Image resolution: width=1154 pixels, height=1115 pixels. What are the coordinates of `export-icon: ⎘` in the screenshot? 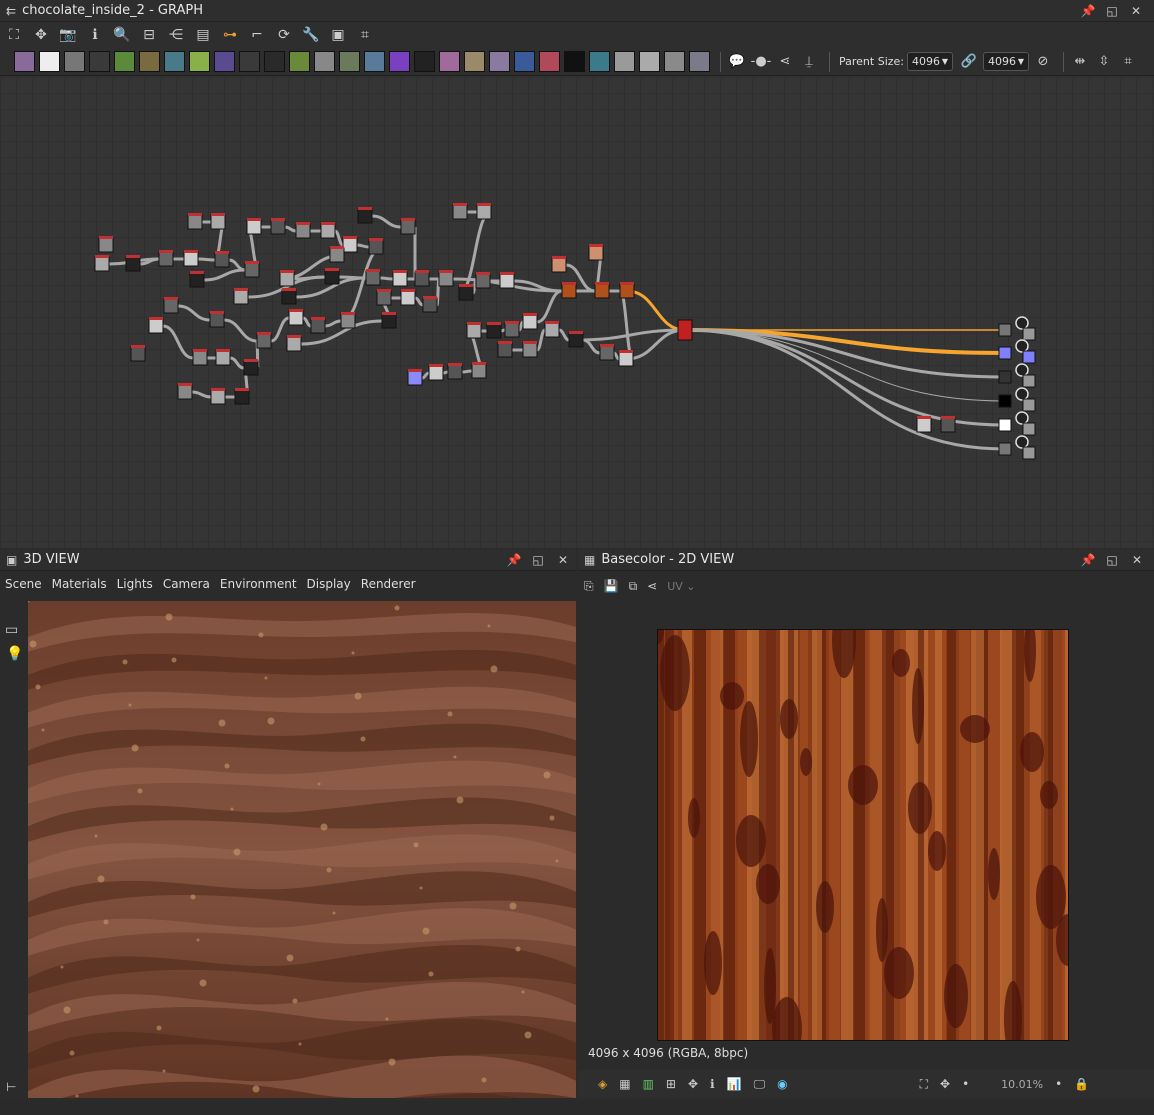 It's located at (589, 586).